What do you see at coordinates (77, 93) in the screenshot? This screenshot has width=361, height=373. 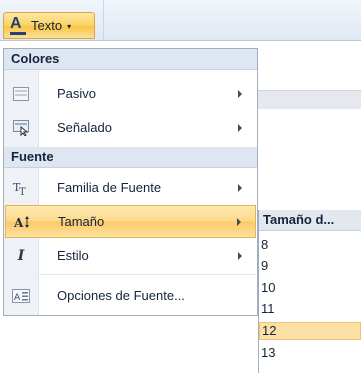 I see `menu-item-label: Pasivo` at bounding box center [77, 93].